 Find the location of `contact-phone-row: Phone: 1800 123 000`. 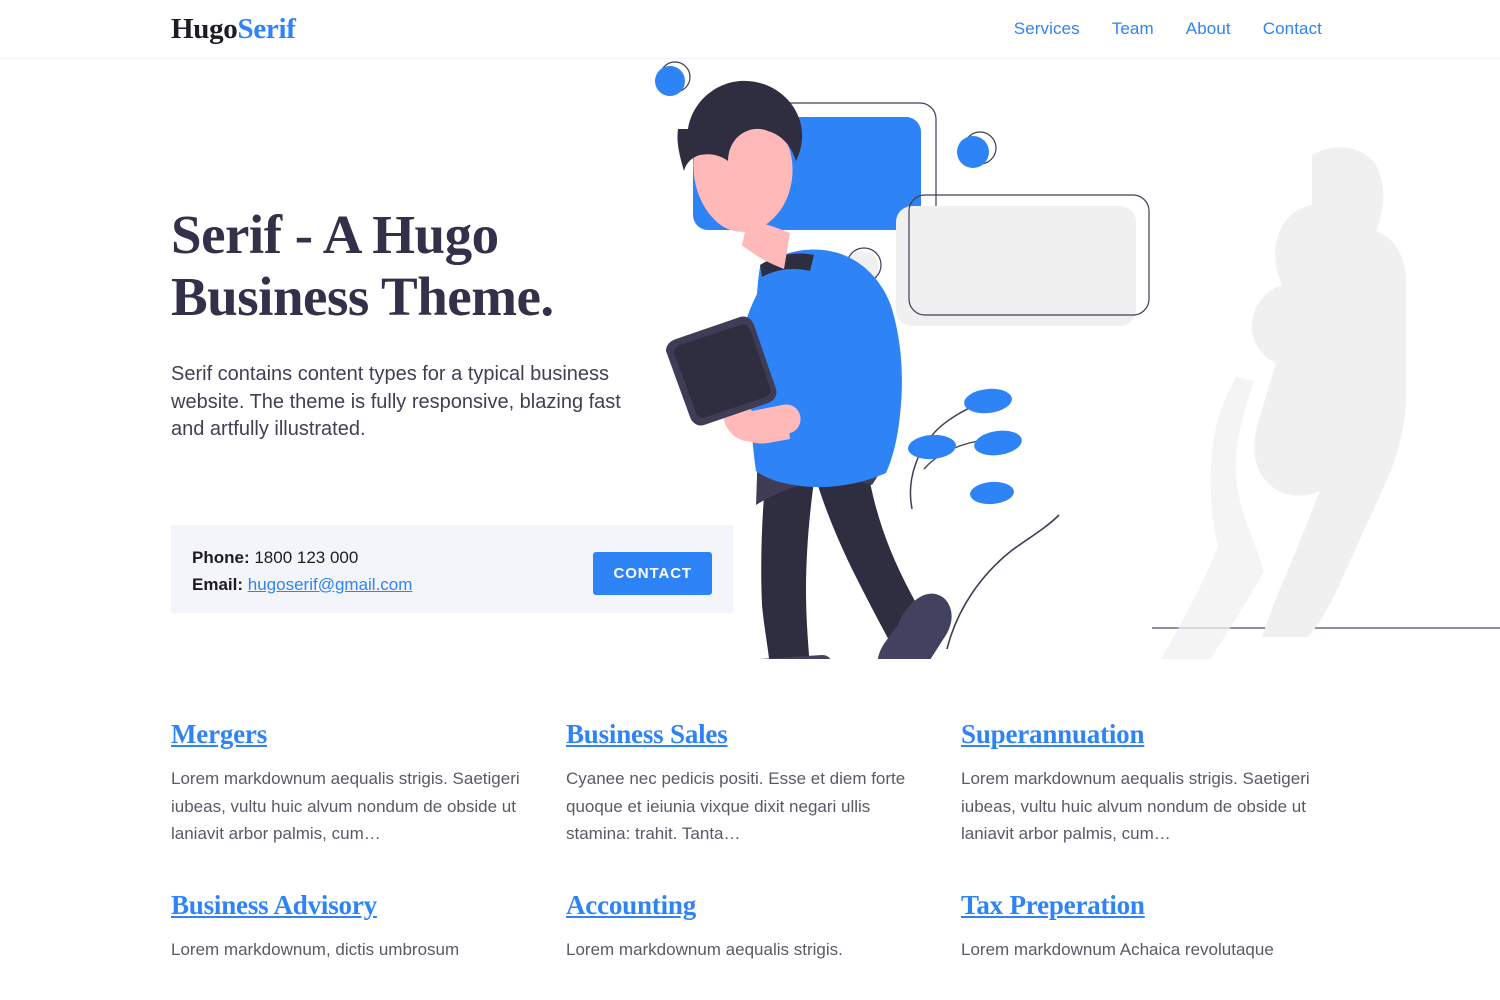

contact-phone-row: Phone: 1800 123 000 is located at coordinates (302, 558).